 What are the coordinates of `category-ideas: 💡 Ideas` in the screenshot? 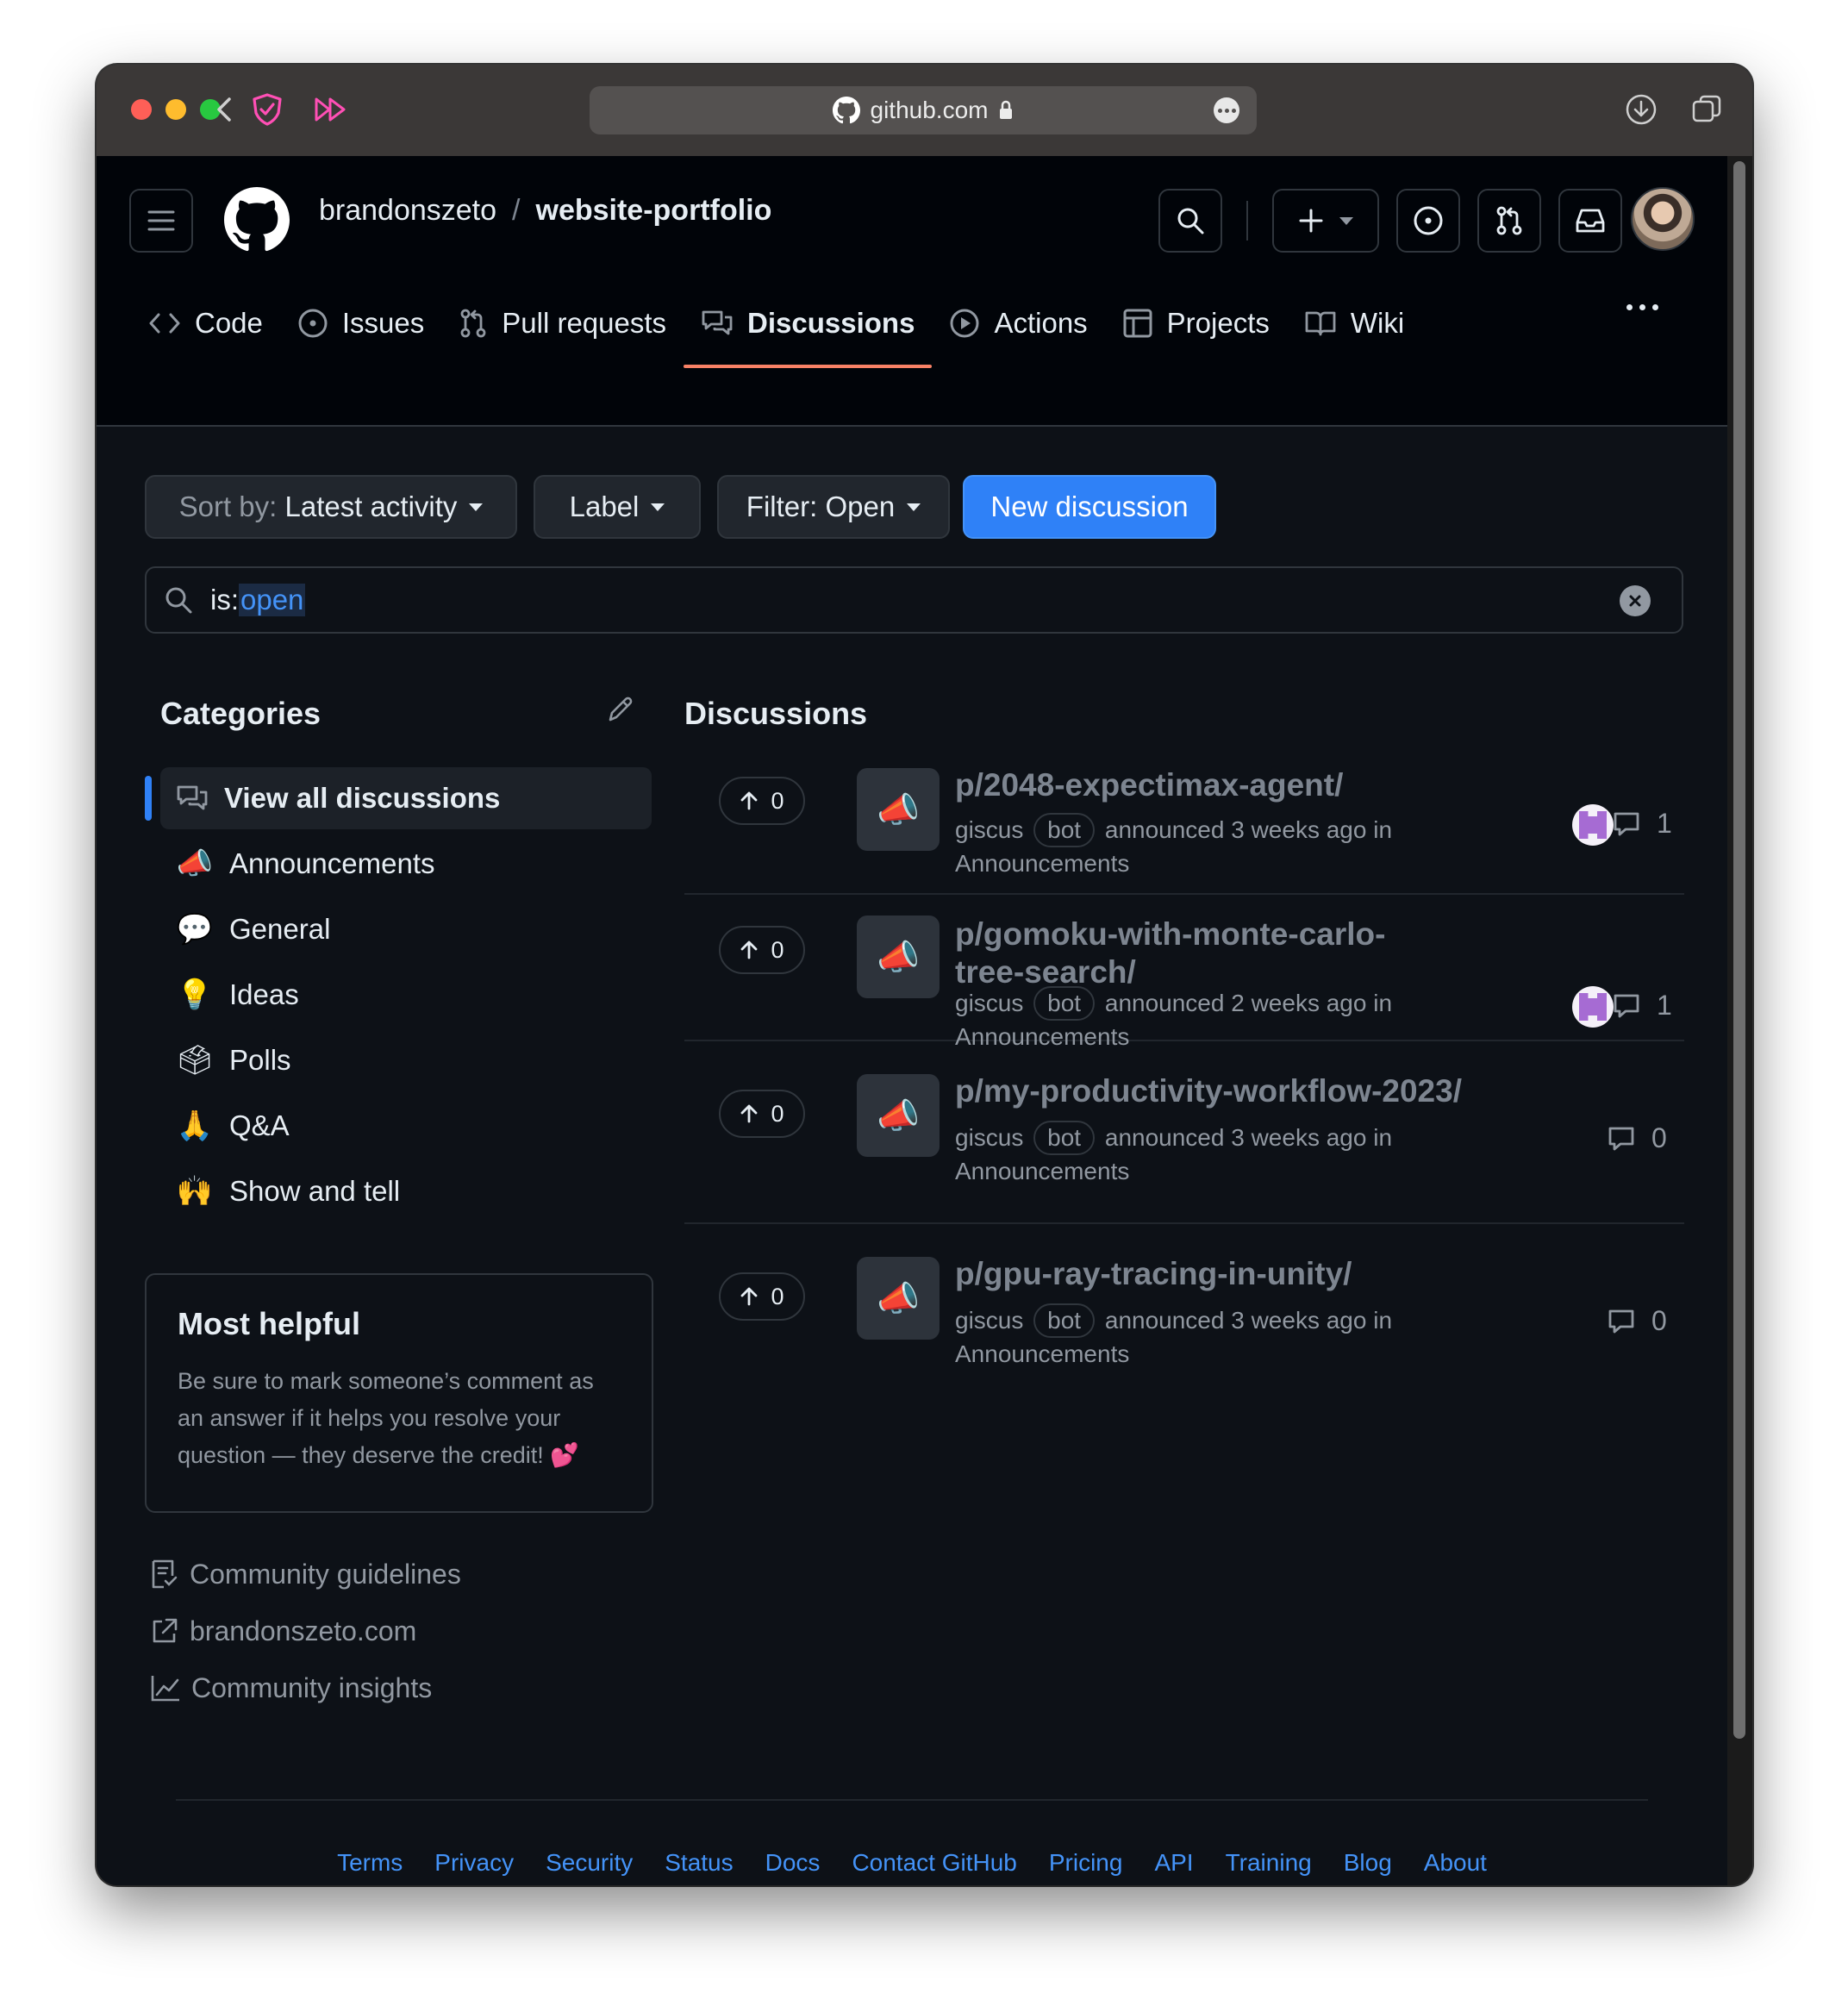 It's located at (393, 995).